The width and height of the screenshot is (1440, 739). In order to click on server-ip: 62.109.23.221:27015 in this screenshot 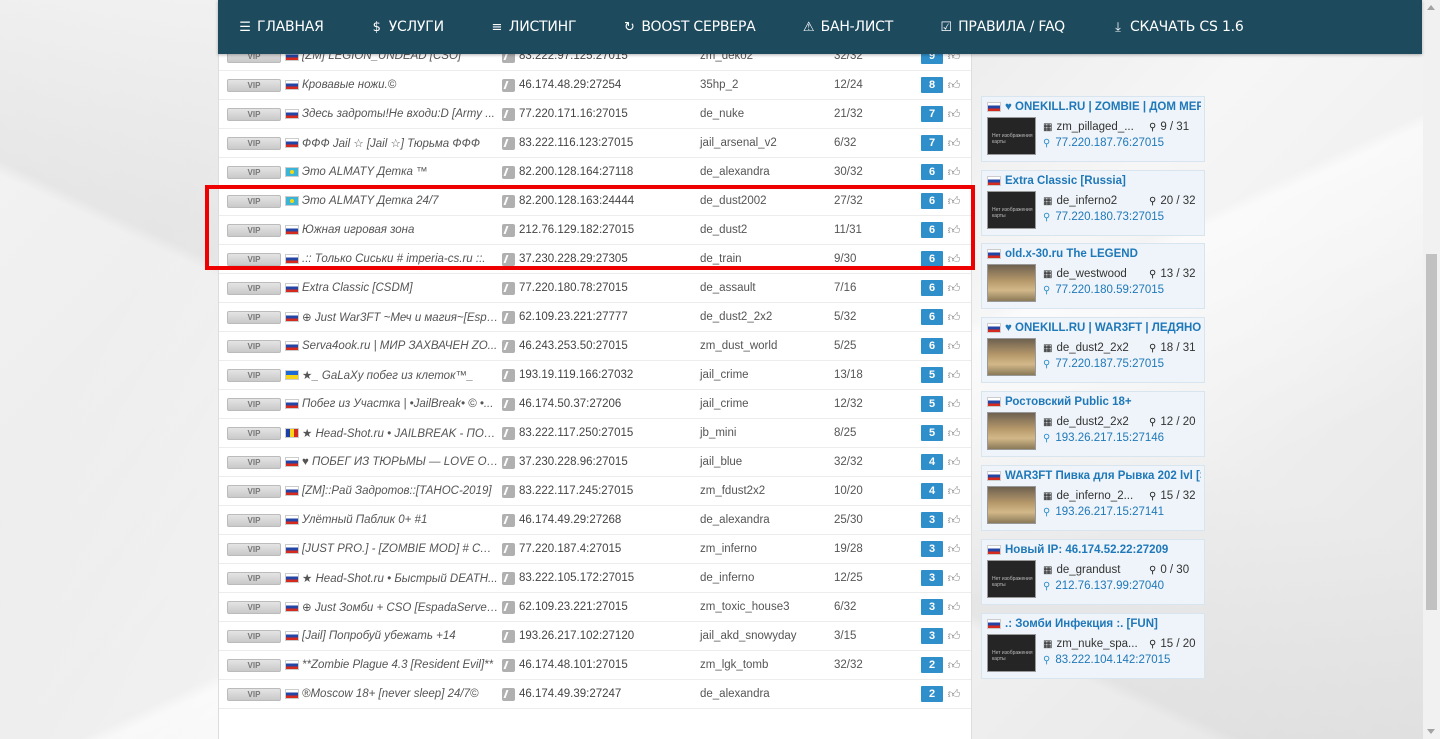, I will do `click(609, 607)`.